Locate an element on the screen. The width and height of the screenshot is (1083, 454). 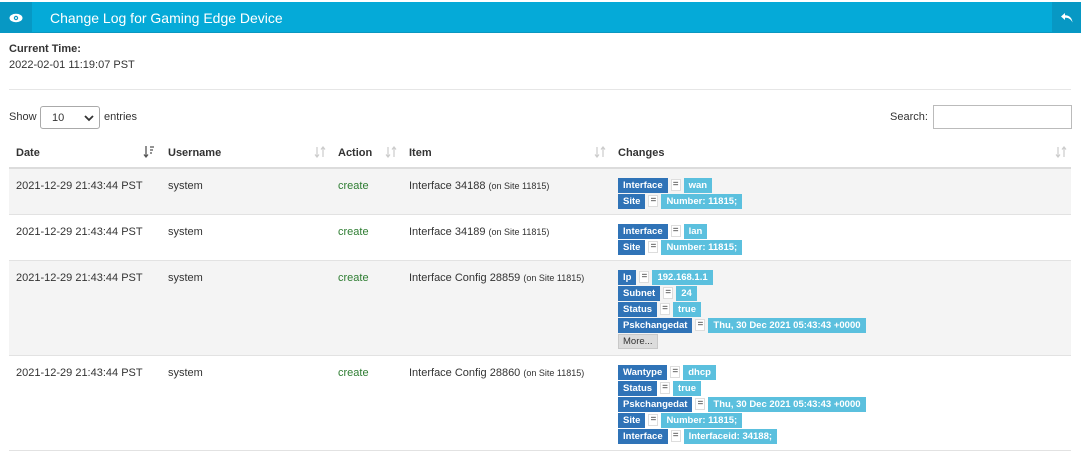
change-entry: Interface = Interfaceid: 34188; is located at coordinates (742, 436).